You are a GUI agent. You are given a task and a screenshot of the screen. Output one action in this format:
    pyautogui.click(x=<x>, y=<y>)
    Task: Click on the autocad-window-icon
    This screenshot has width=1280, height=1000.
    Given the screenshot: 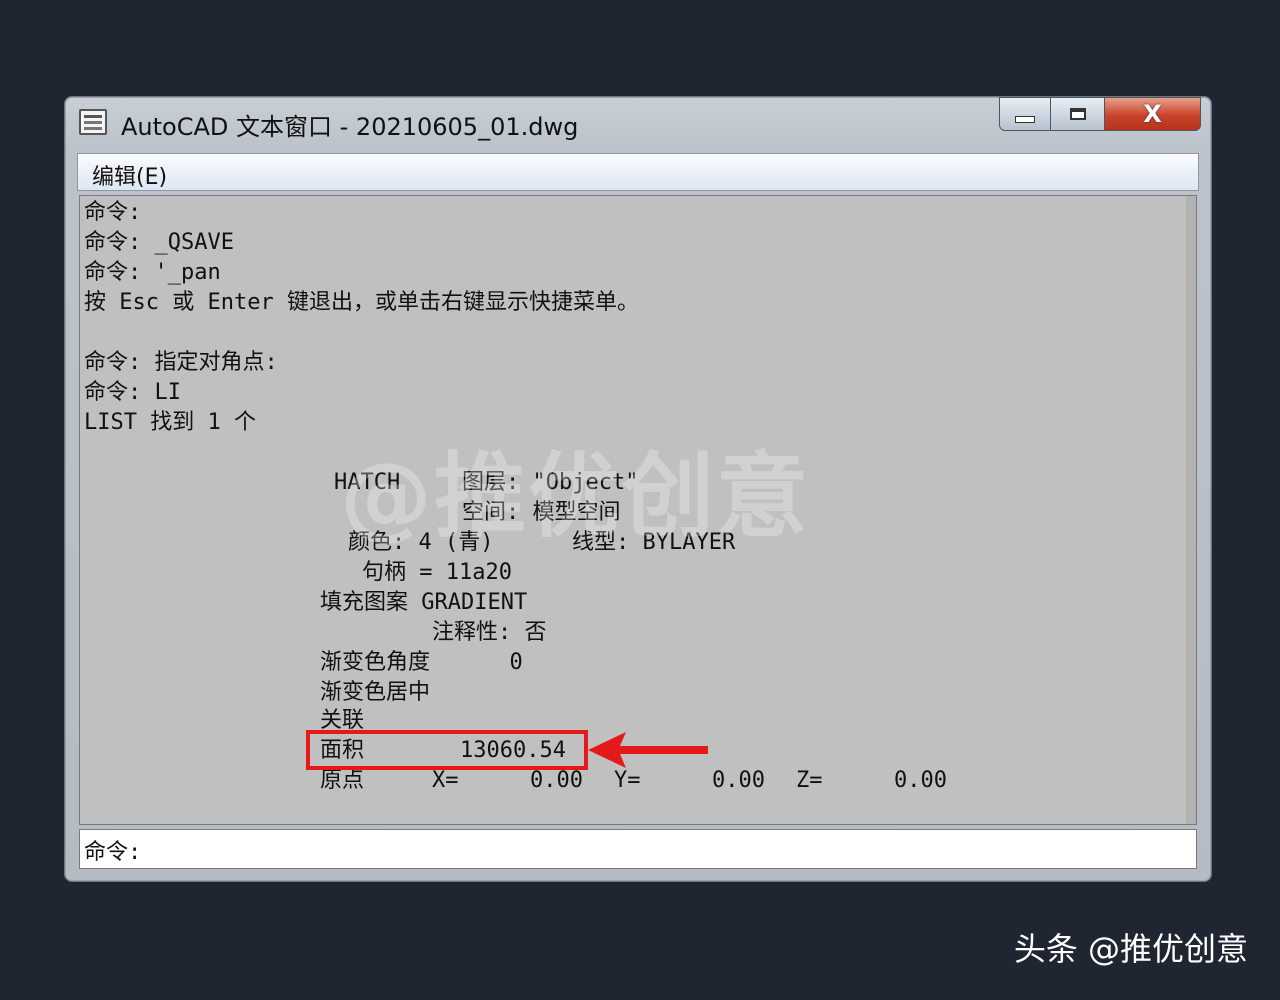 What is the action you would take?
    pyautogui.click(x=93, y=122)
    